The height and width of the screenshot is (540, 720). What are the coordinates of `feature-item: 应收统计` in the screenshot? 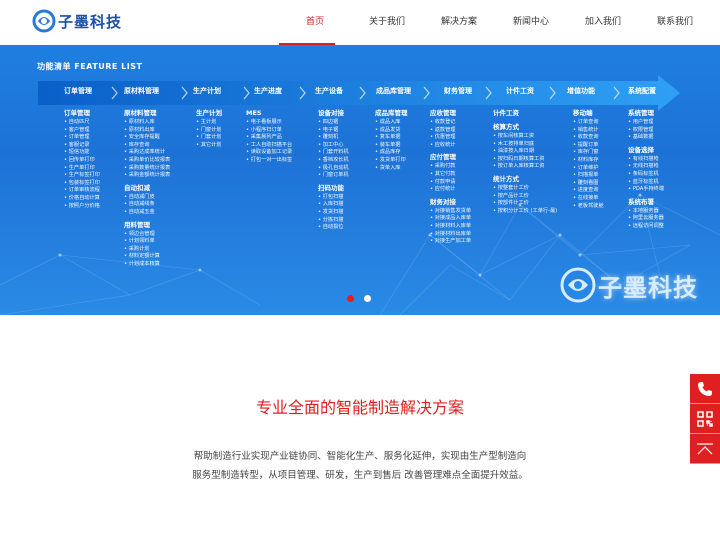 It's located at (450, 146).